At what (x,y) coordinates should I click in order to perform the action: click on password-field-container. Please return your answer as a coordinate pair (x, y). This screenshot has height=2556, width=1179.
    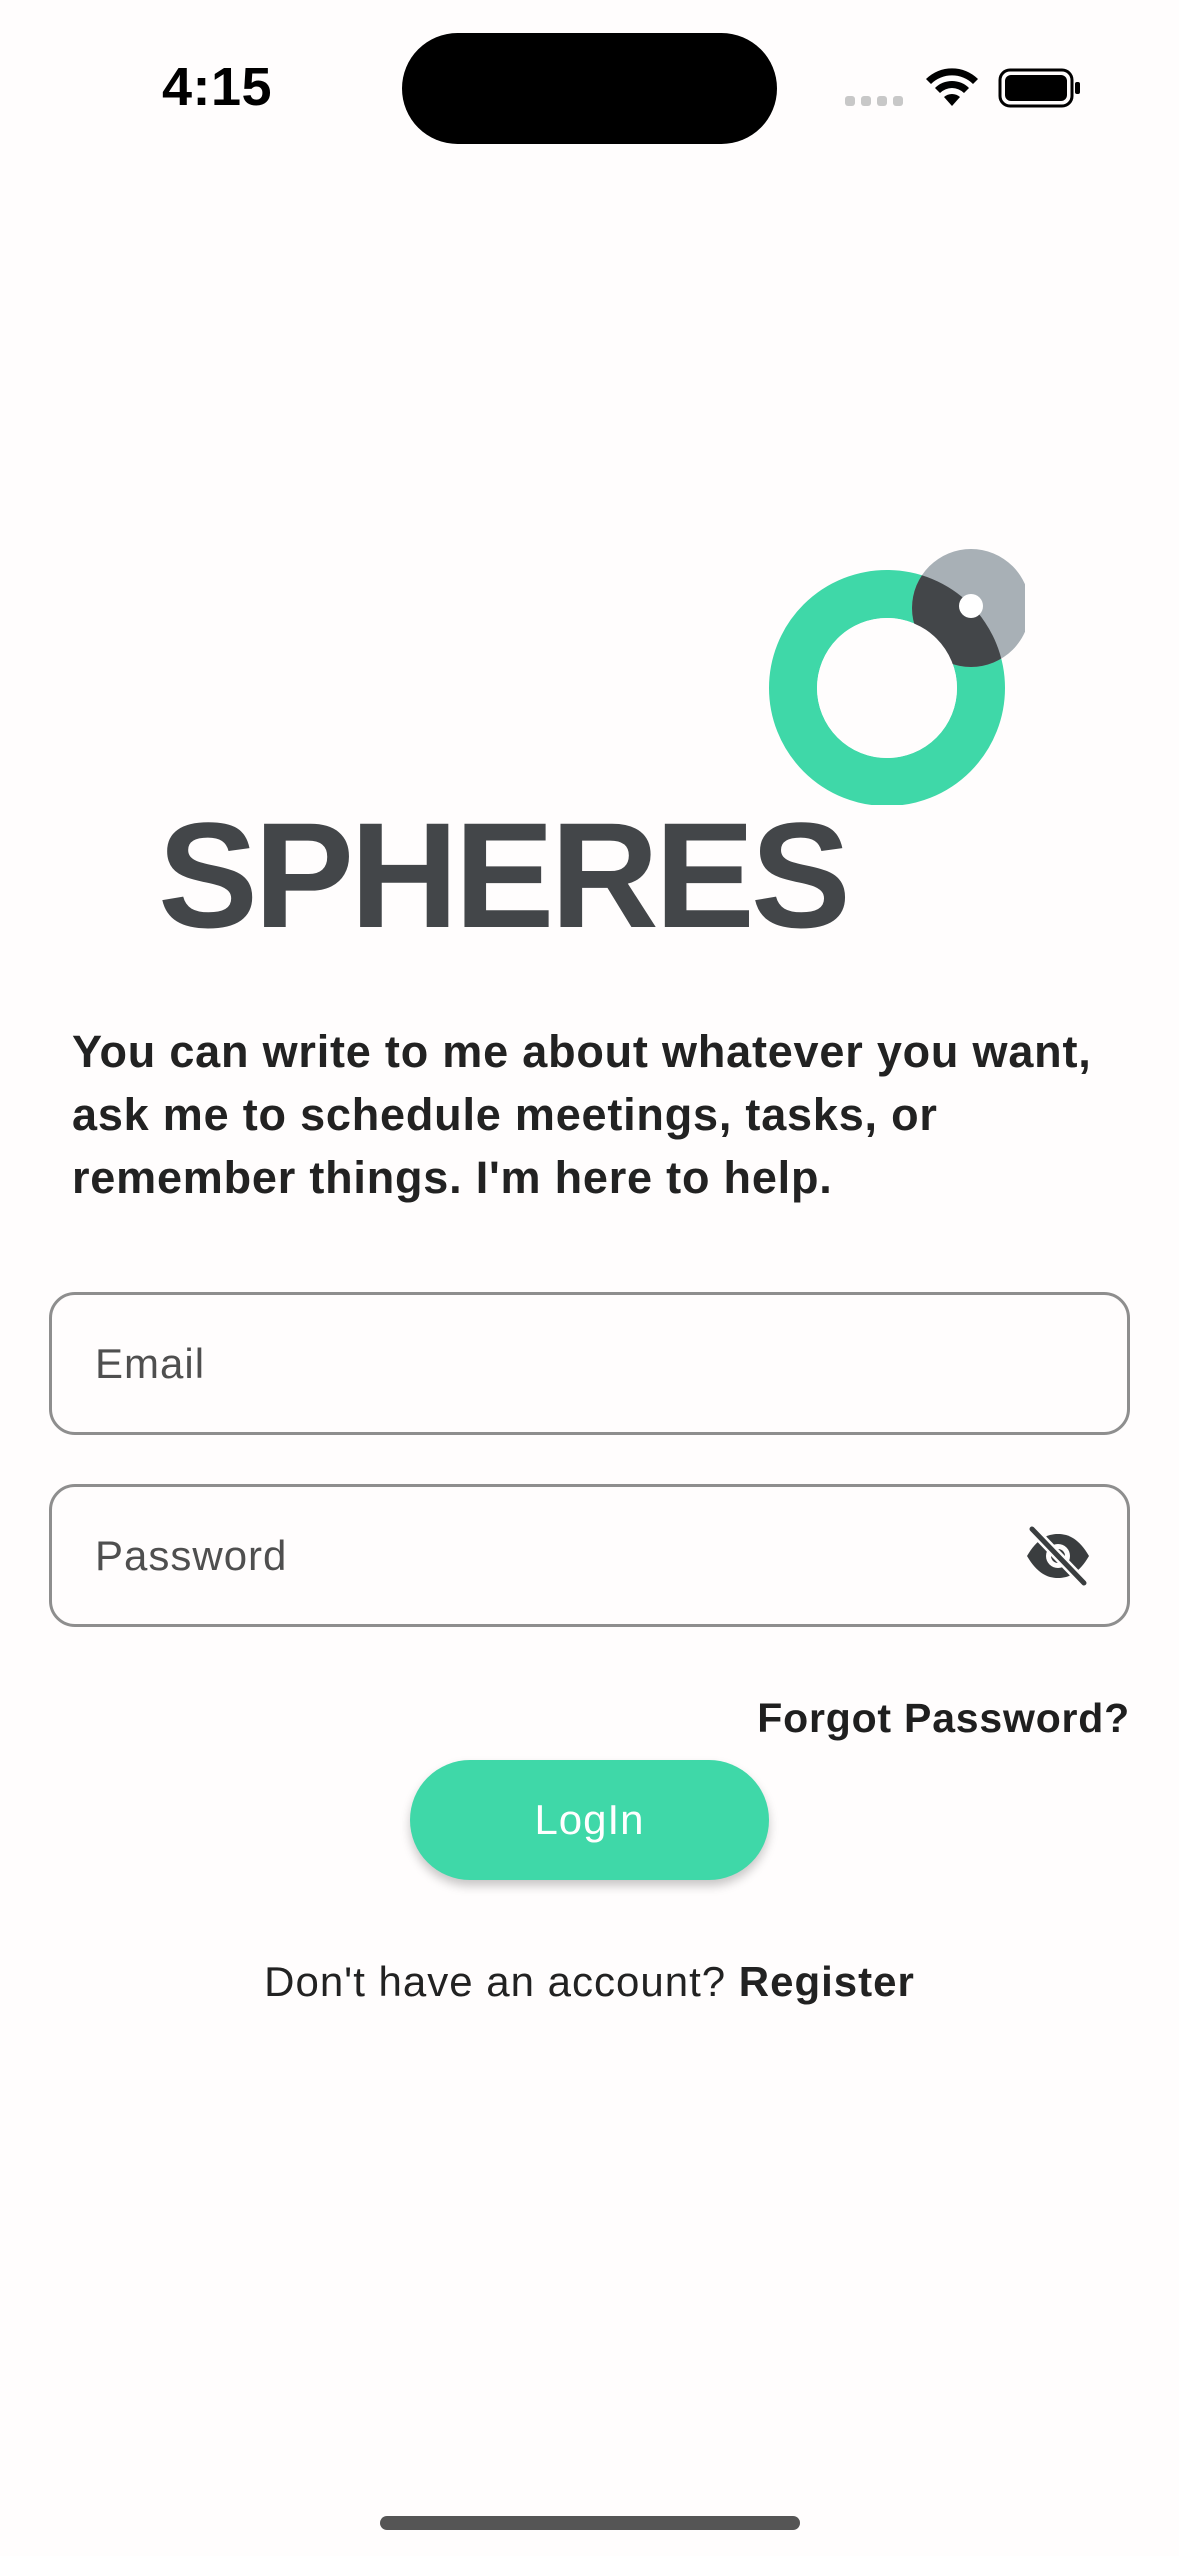
    Looking at the image, I should click on (589, 1555).